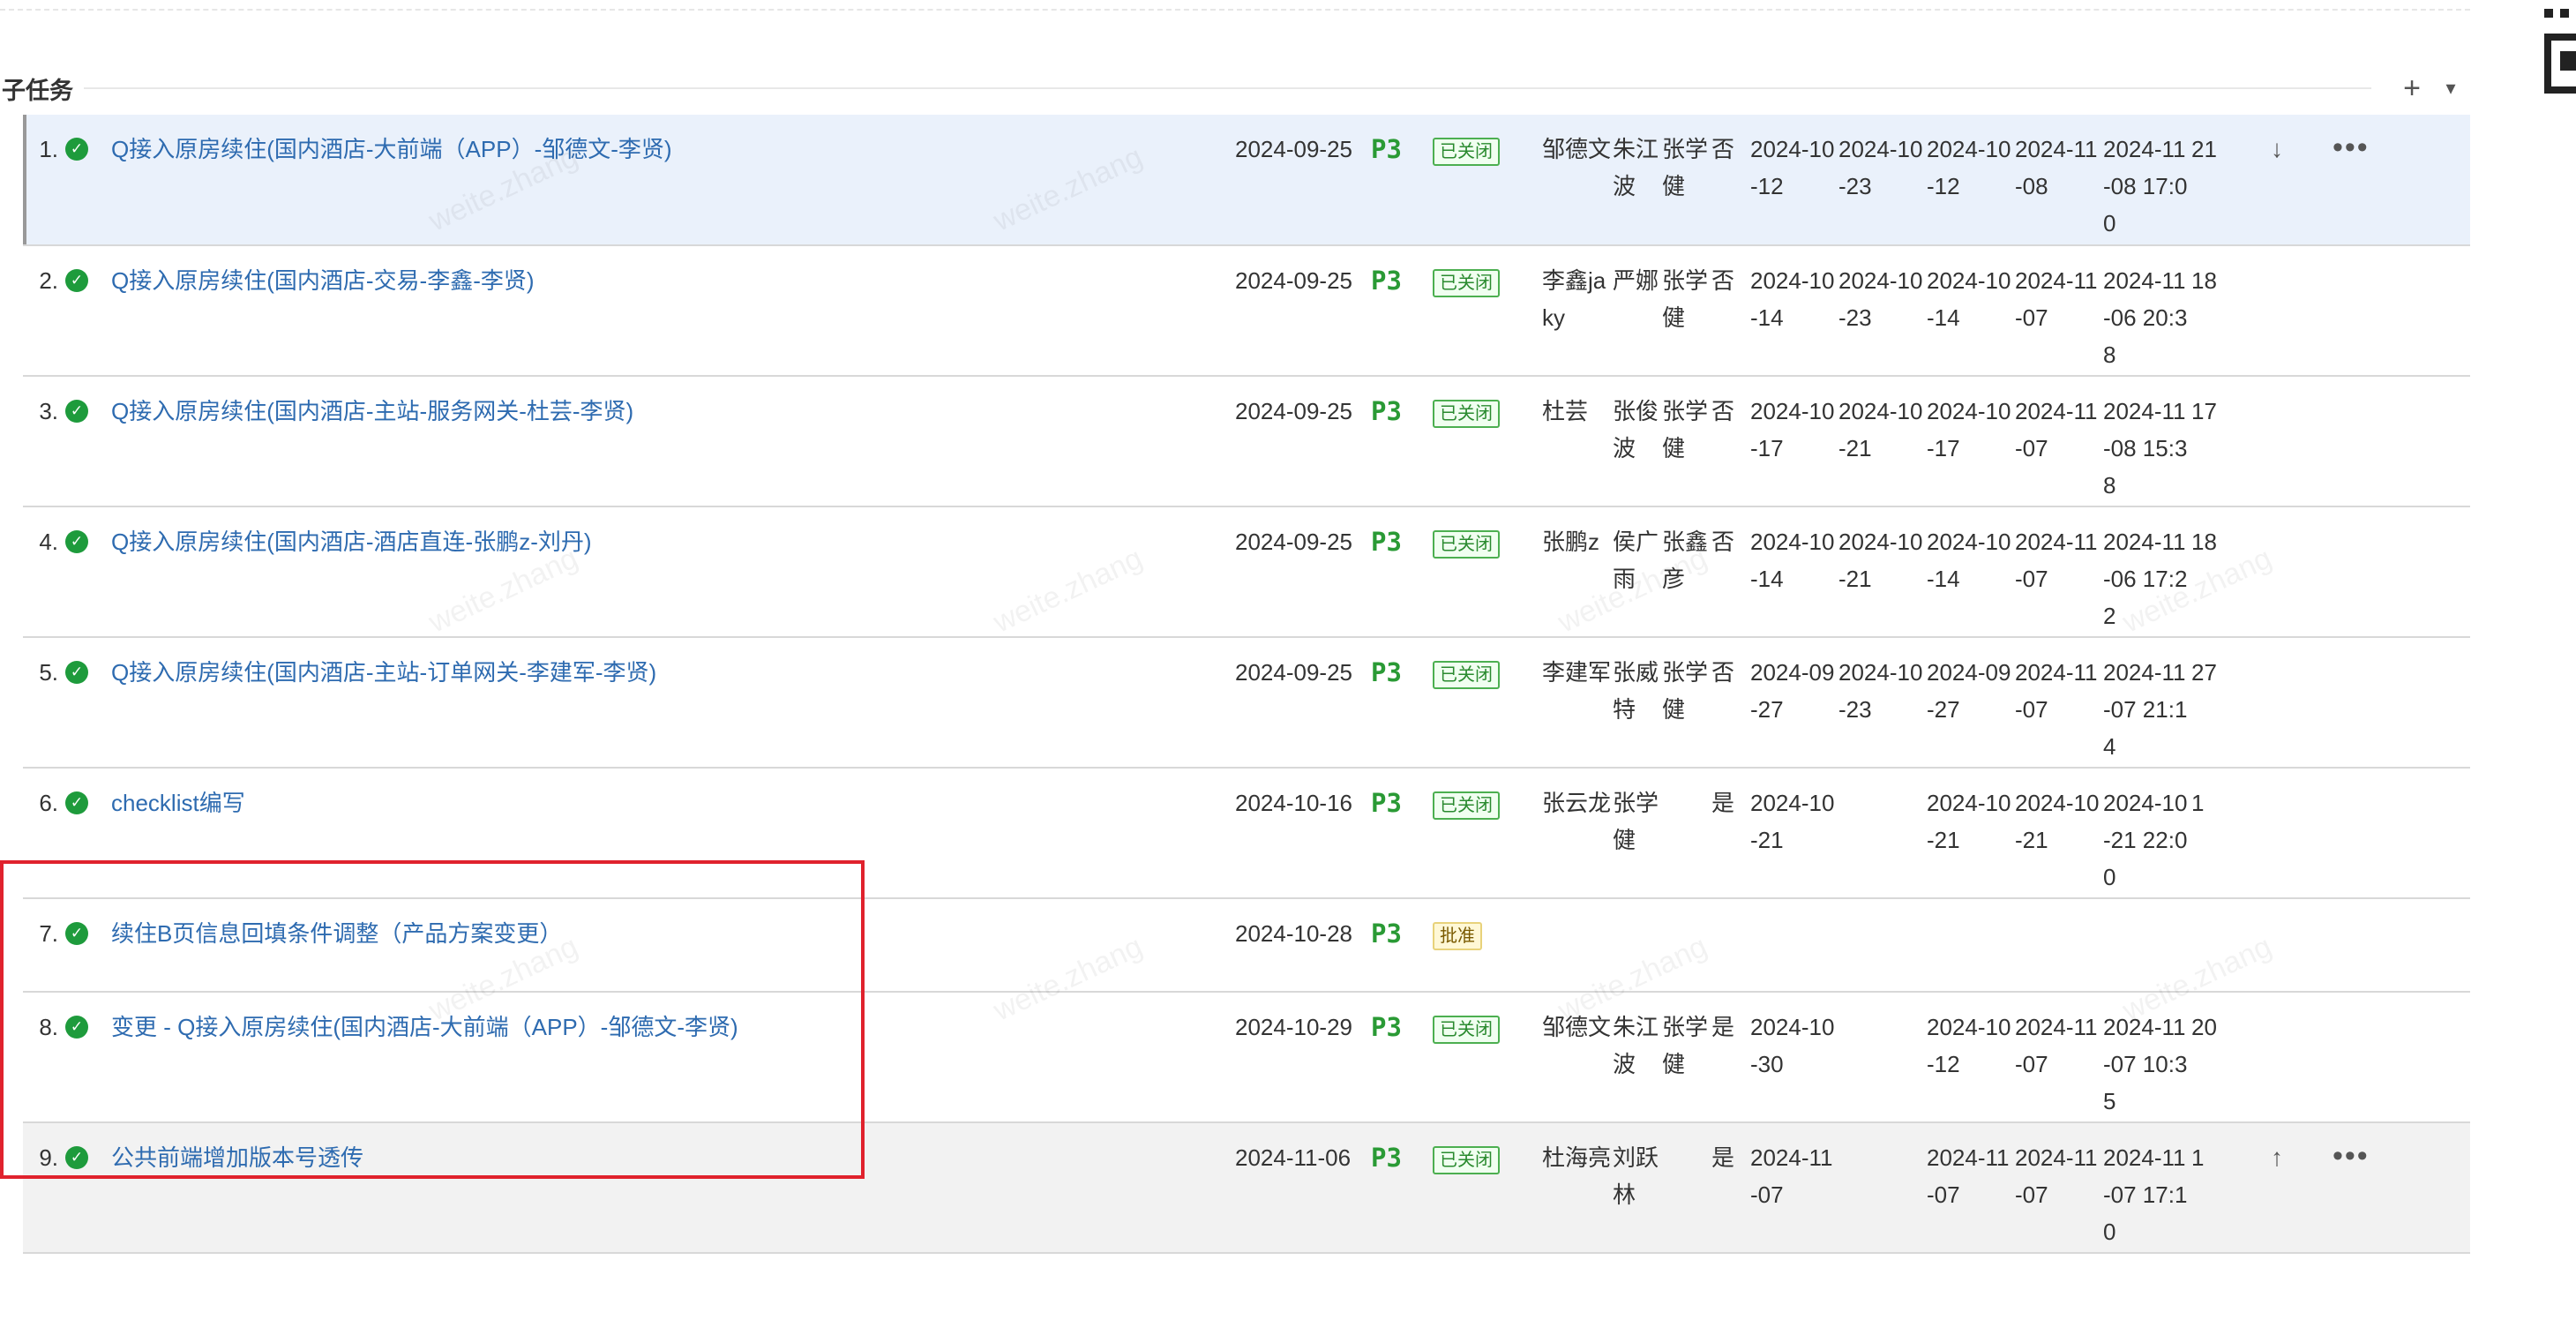 This screenshot has width=2576, height=1320. What do you see at coordinates (1577, 1157) in the screenshot?
I see `owner-name: 杜海亮` at bounding box center [1577, 1157].